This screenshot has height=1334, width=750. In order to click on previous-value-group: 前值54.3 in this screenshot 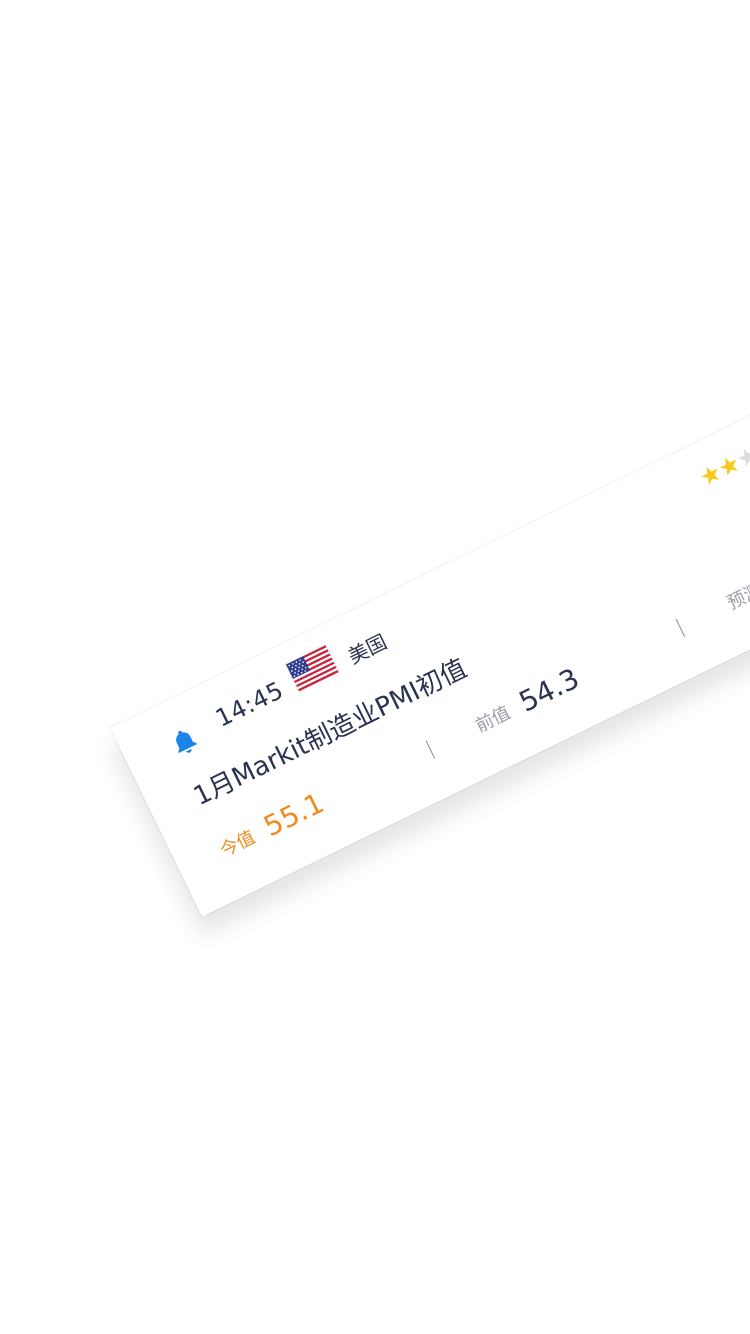, I will do `click(526, 701)`.